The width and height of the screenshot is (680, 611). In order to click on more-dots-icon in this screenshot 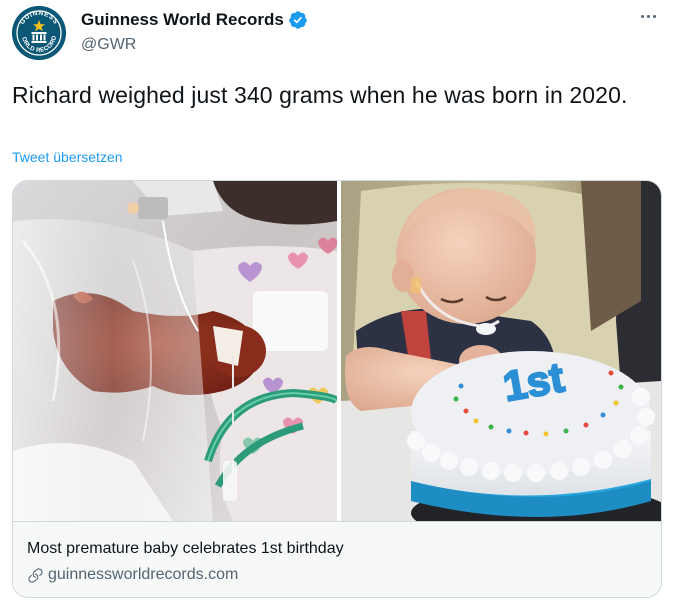, I will do `click(648, 16)`.